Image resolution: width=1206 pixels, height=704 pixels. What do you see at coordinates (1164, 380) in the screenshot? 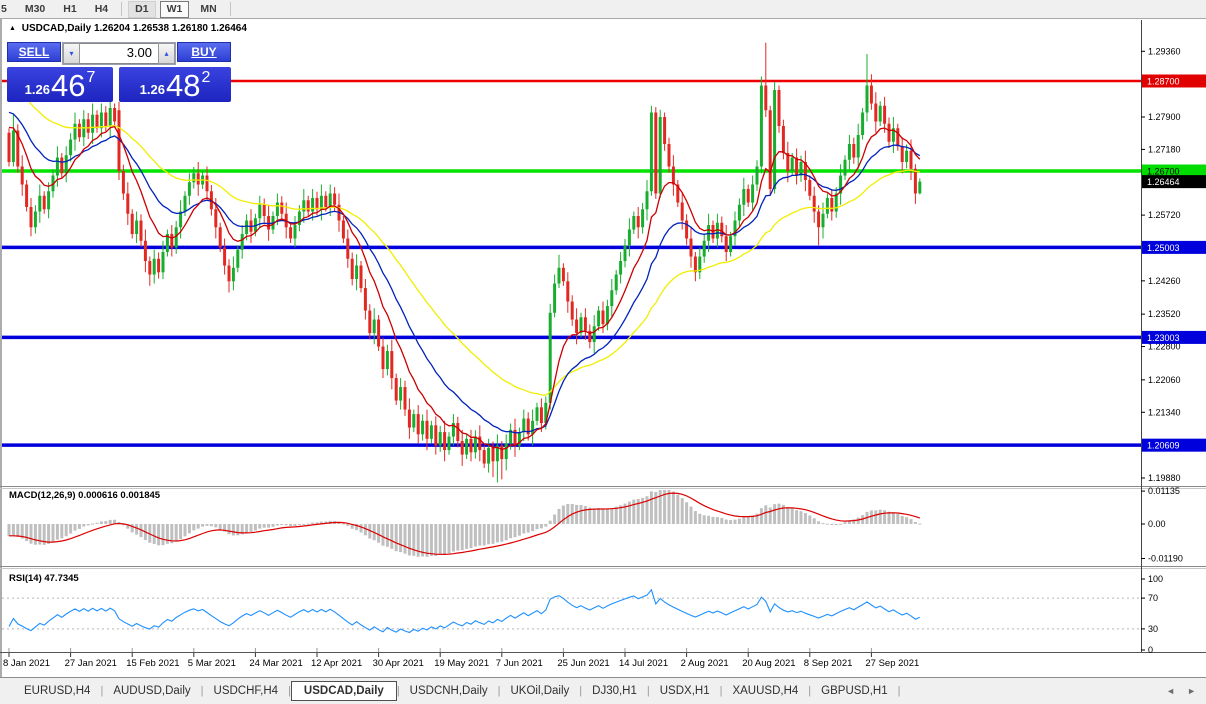
I see `price-axis-label: 1.22060` at bounding box center [1164, 380].